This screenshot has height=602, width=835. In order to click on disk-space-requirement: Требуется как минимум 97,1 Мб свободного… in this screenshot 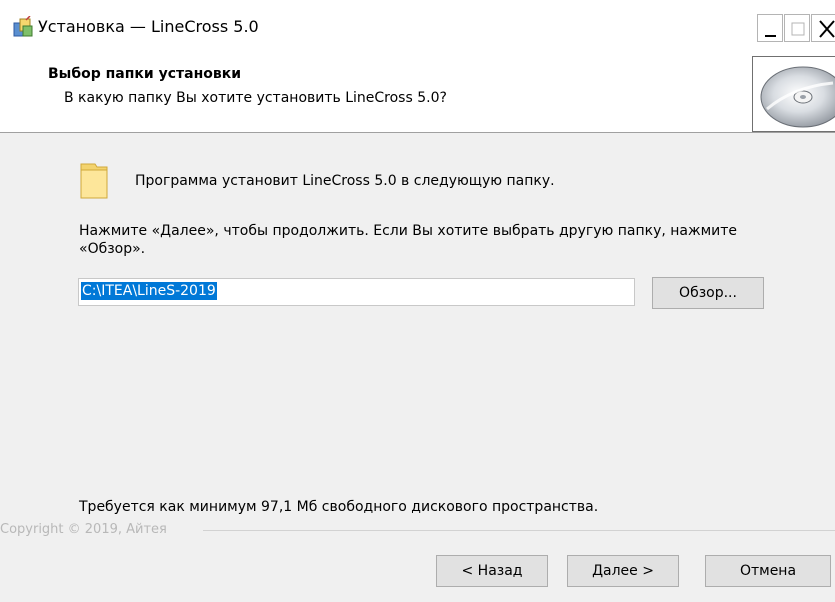, I will do `click(339, 507)`.